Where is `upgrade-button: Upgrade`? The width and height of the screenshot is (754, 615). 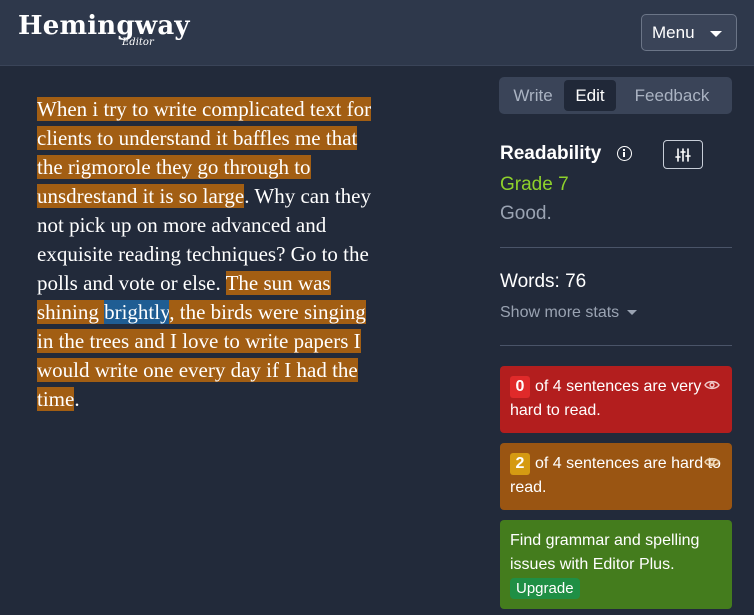 upgrade-button: Upgrade is located at coordinates (545, 588).